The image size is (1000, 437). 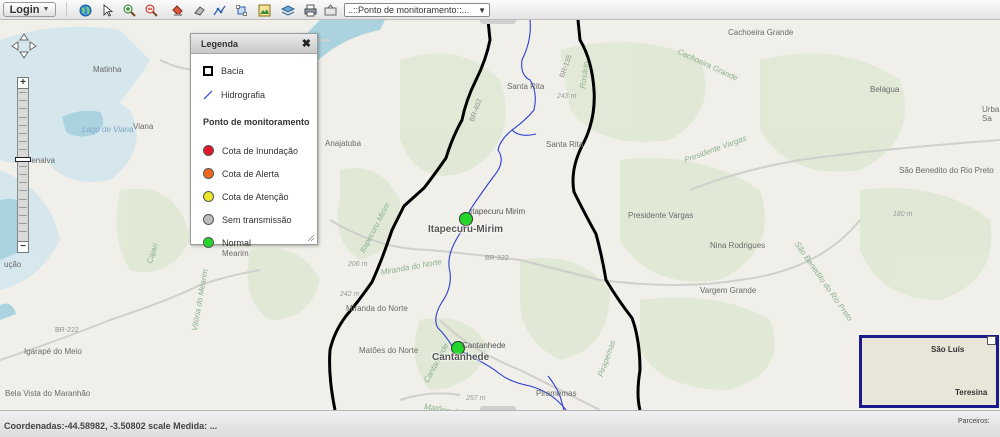 What do you see at coordinates (929, 371) in the screenshot?
I see `overview-map: São Luís Teresina` at bounding box center [929, 371].